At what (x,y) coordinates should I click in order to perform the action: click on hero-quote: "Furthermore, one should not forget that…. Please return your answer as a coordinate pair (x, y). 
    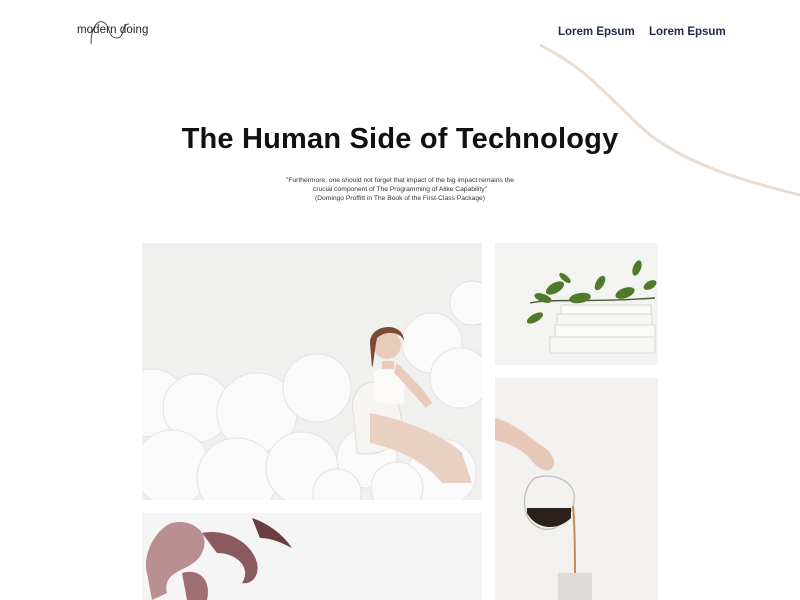
    Looking at the image, I should click on (400, 189).